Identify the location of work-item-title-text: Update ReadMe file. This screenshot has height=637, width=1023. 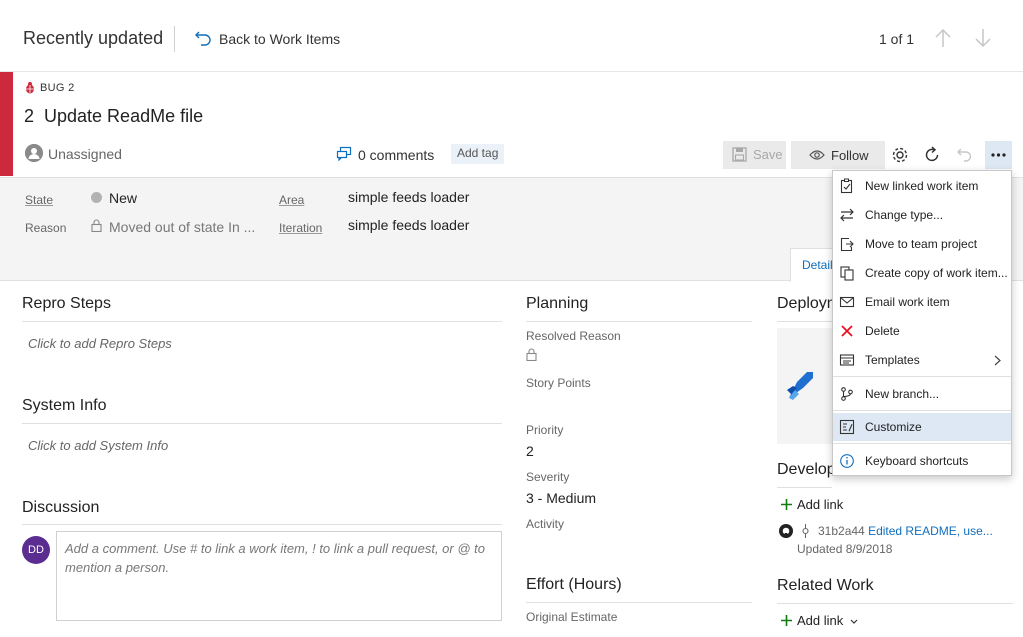
(123, 116).